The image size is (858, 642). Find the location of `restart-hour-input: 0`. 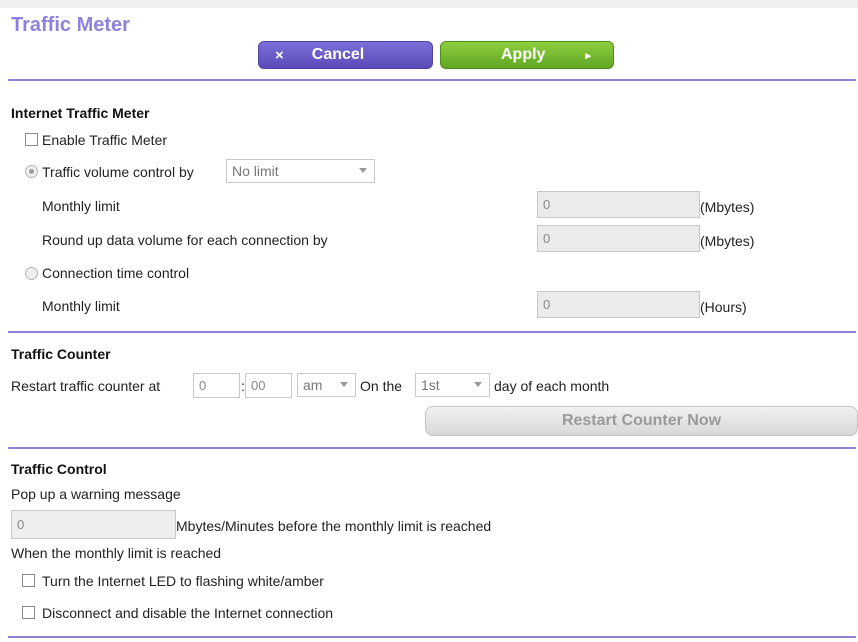

restart-hour-input: 0 is located at coordinates (216, 385).